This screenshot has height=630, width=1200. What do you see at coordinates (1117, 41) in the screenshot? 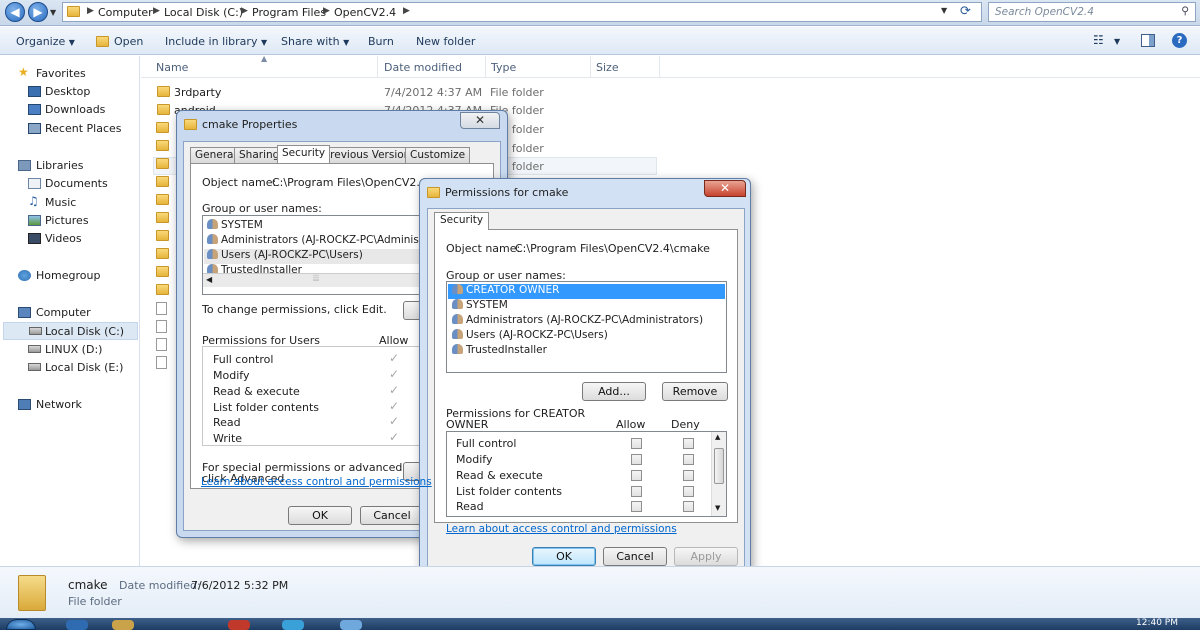
I see `view-dropdown-icon: ▼` at bounding box center [1117, 41].